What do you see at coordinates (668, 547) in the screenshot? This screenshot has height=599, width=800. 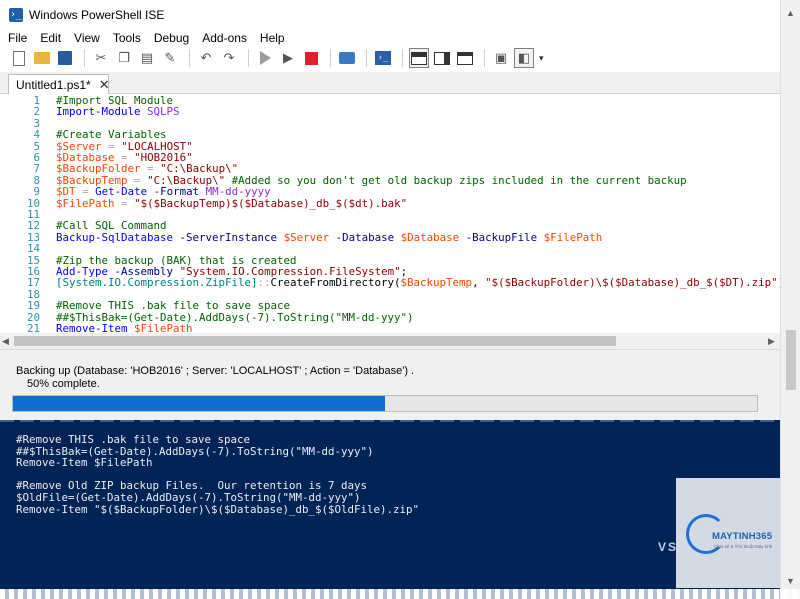 I see `watermark-side-letters: VS` at bounding box center [668, 547].